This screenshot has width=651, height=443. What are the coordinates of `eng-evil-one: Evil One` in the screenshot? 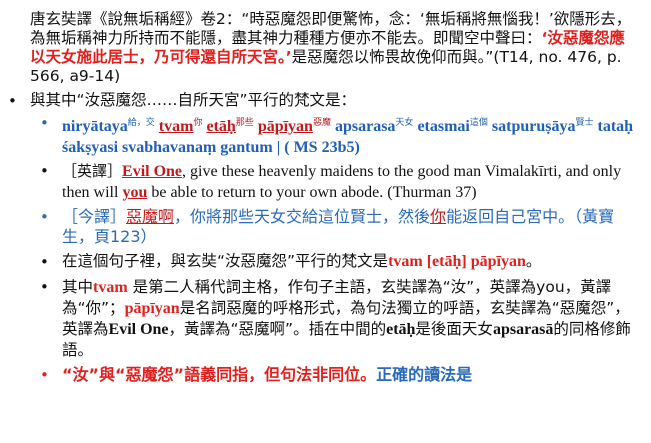 It's located at (152, 171).